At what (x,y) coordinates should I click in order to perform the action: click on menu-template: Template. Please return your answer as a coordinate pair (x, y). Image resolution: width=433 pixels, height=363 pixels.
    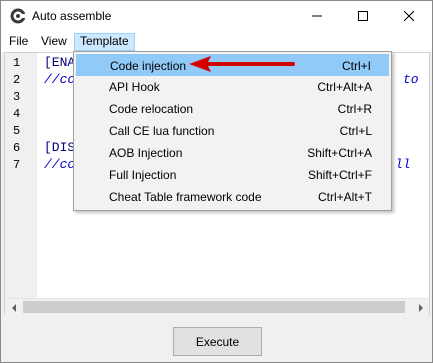
    Looking at the image, I should click on (104, 42).